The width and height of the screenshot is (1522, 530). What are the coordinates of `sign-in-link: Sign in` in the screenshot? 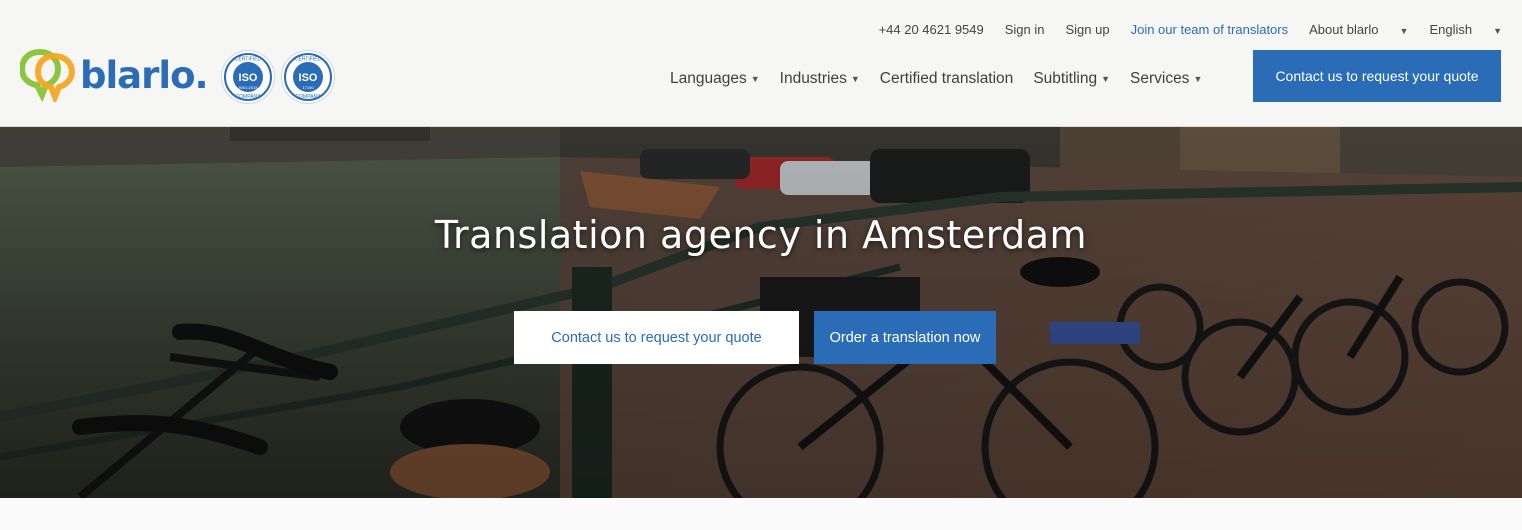 It's located at (1025, 29).